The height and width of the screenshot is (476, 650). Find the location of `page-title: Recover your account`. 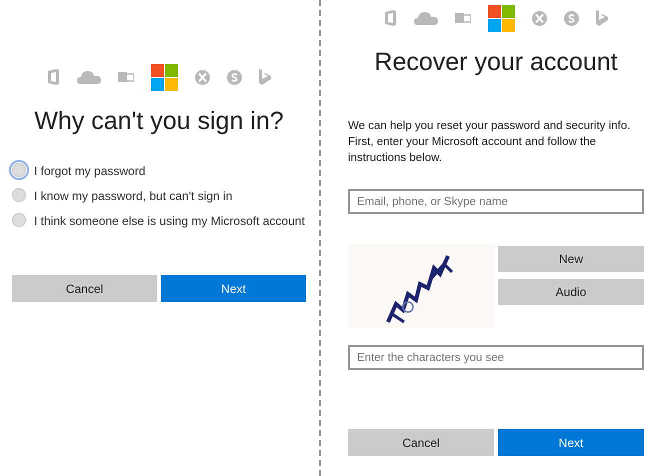

page-title: Recover your account is located at coordinates (496, 62).